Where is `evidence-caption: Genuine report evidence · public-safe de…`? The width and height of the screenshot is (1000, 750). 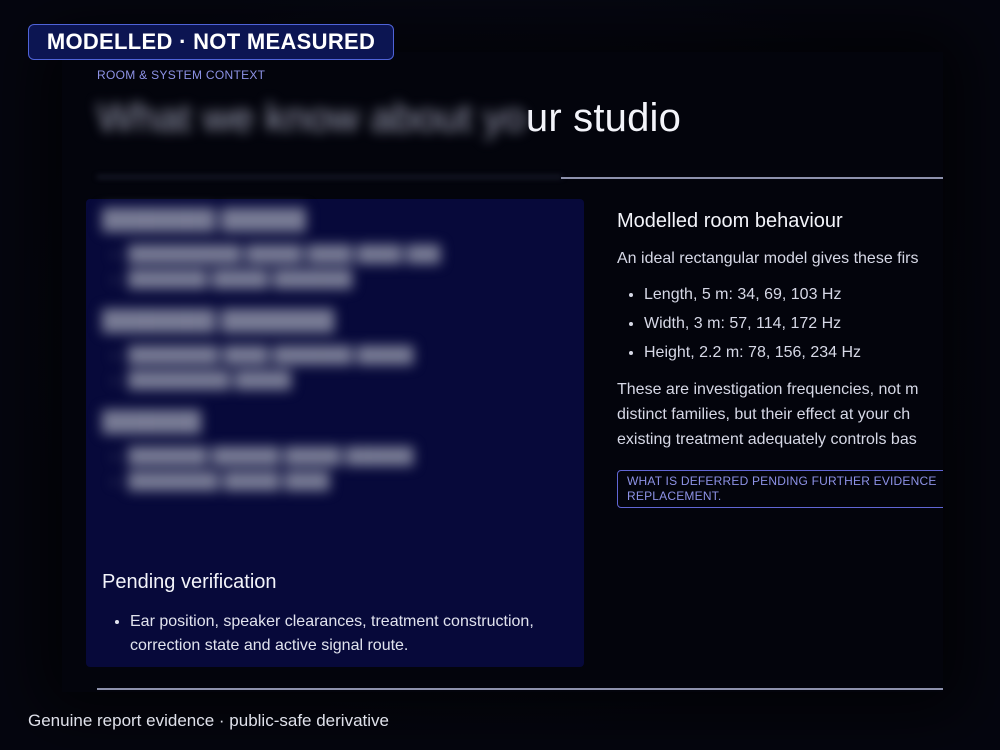
evidence-caption: Genuine report evidence · public-safe de… is located at coordinates (208, 720).